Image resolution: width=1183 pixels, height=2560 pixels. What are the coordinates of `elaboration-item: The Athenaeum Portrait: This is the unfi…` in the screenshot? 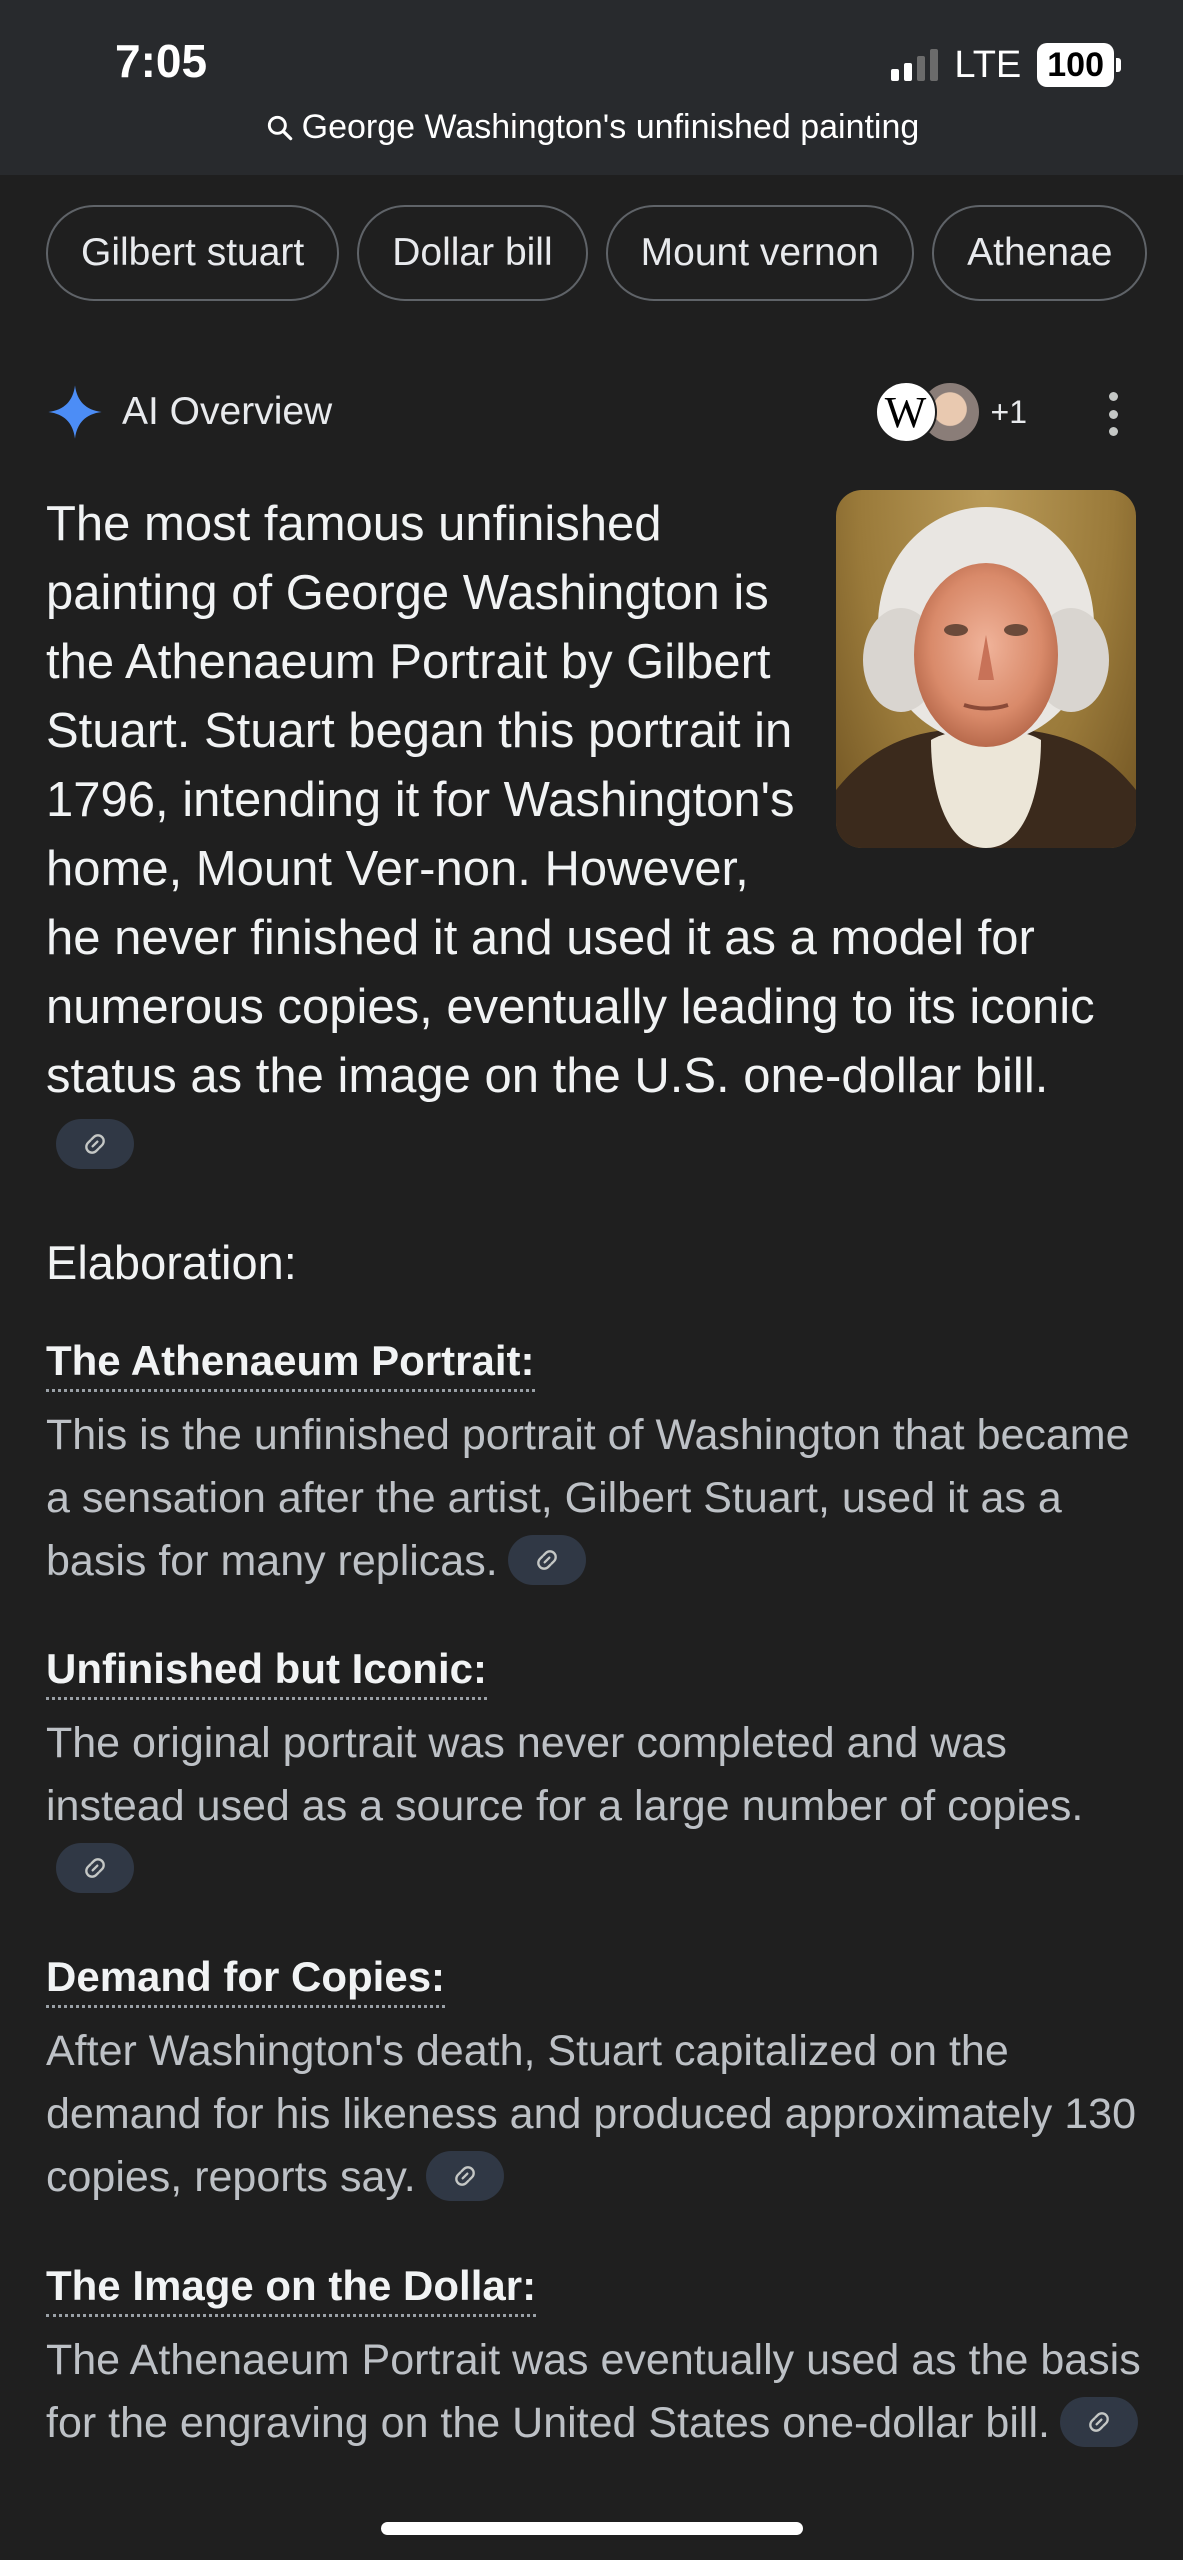 It's located at (596, 1464).